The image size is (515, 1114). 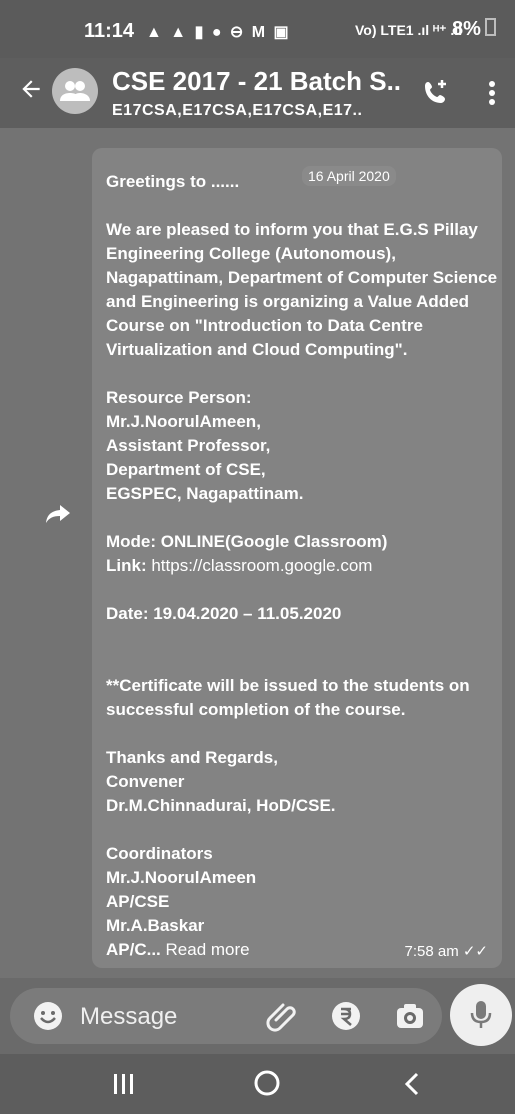 I want to click on recent-apps-icon, so click(x=124, y=1084).